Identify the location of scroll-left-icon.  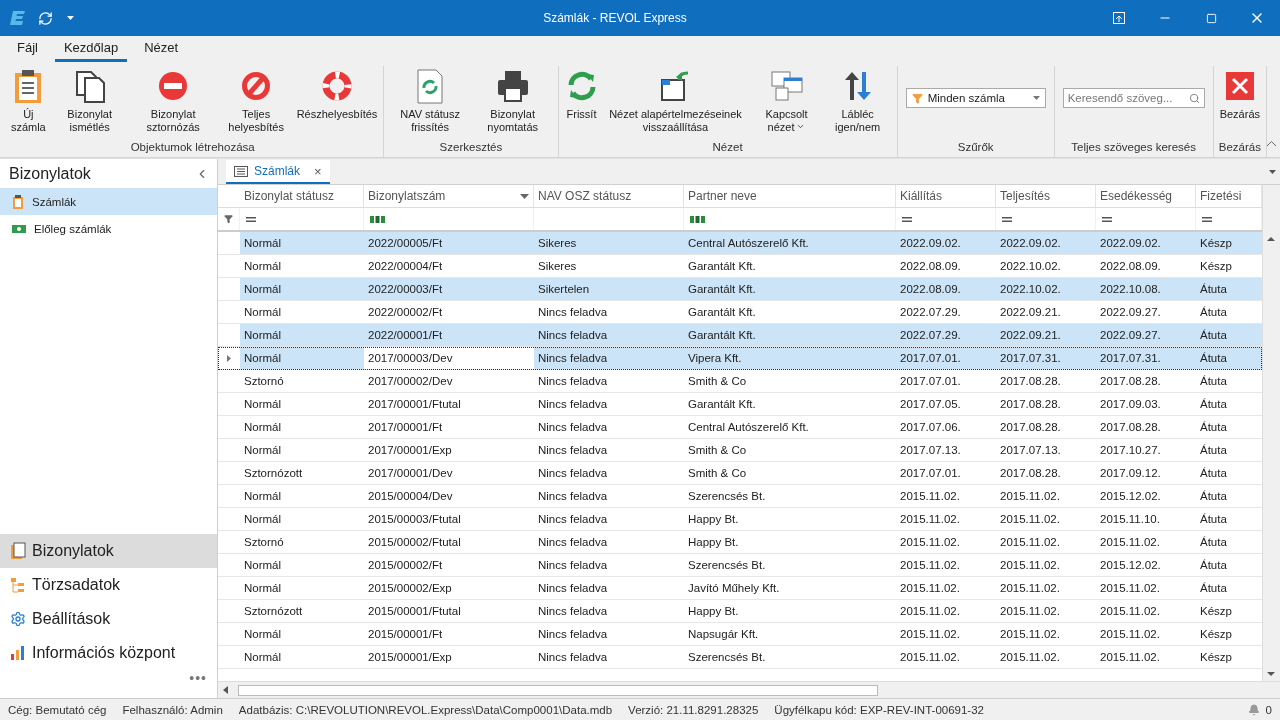
(226, 690).